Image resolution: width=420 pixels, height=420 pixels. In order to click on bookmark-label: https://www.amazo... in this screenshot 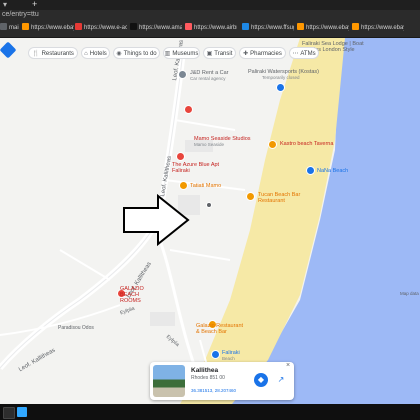, I will do `click(160, 28)`.